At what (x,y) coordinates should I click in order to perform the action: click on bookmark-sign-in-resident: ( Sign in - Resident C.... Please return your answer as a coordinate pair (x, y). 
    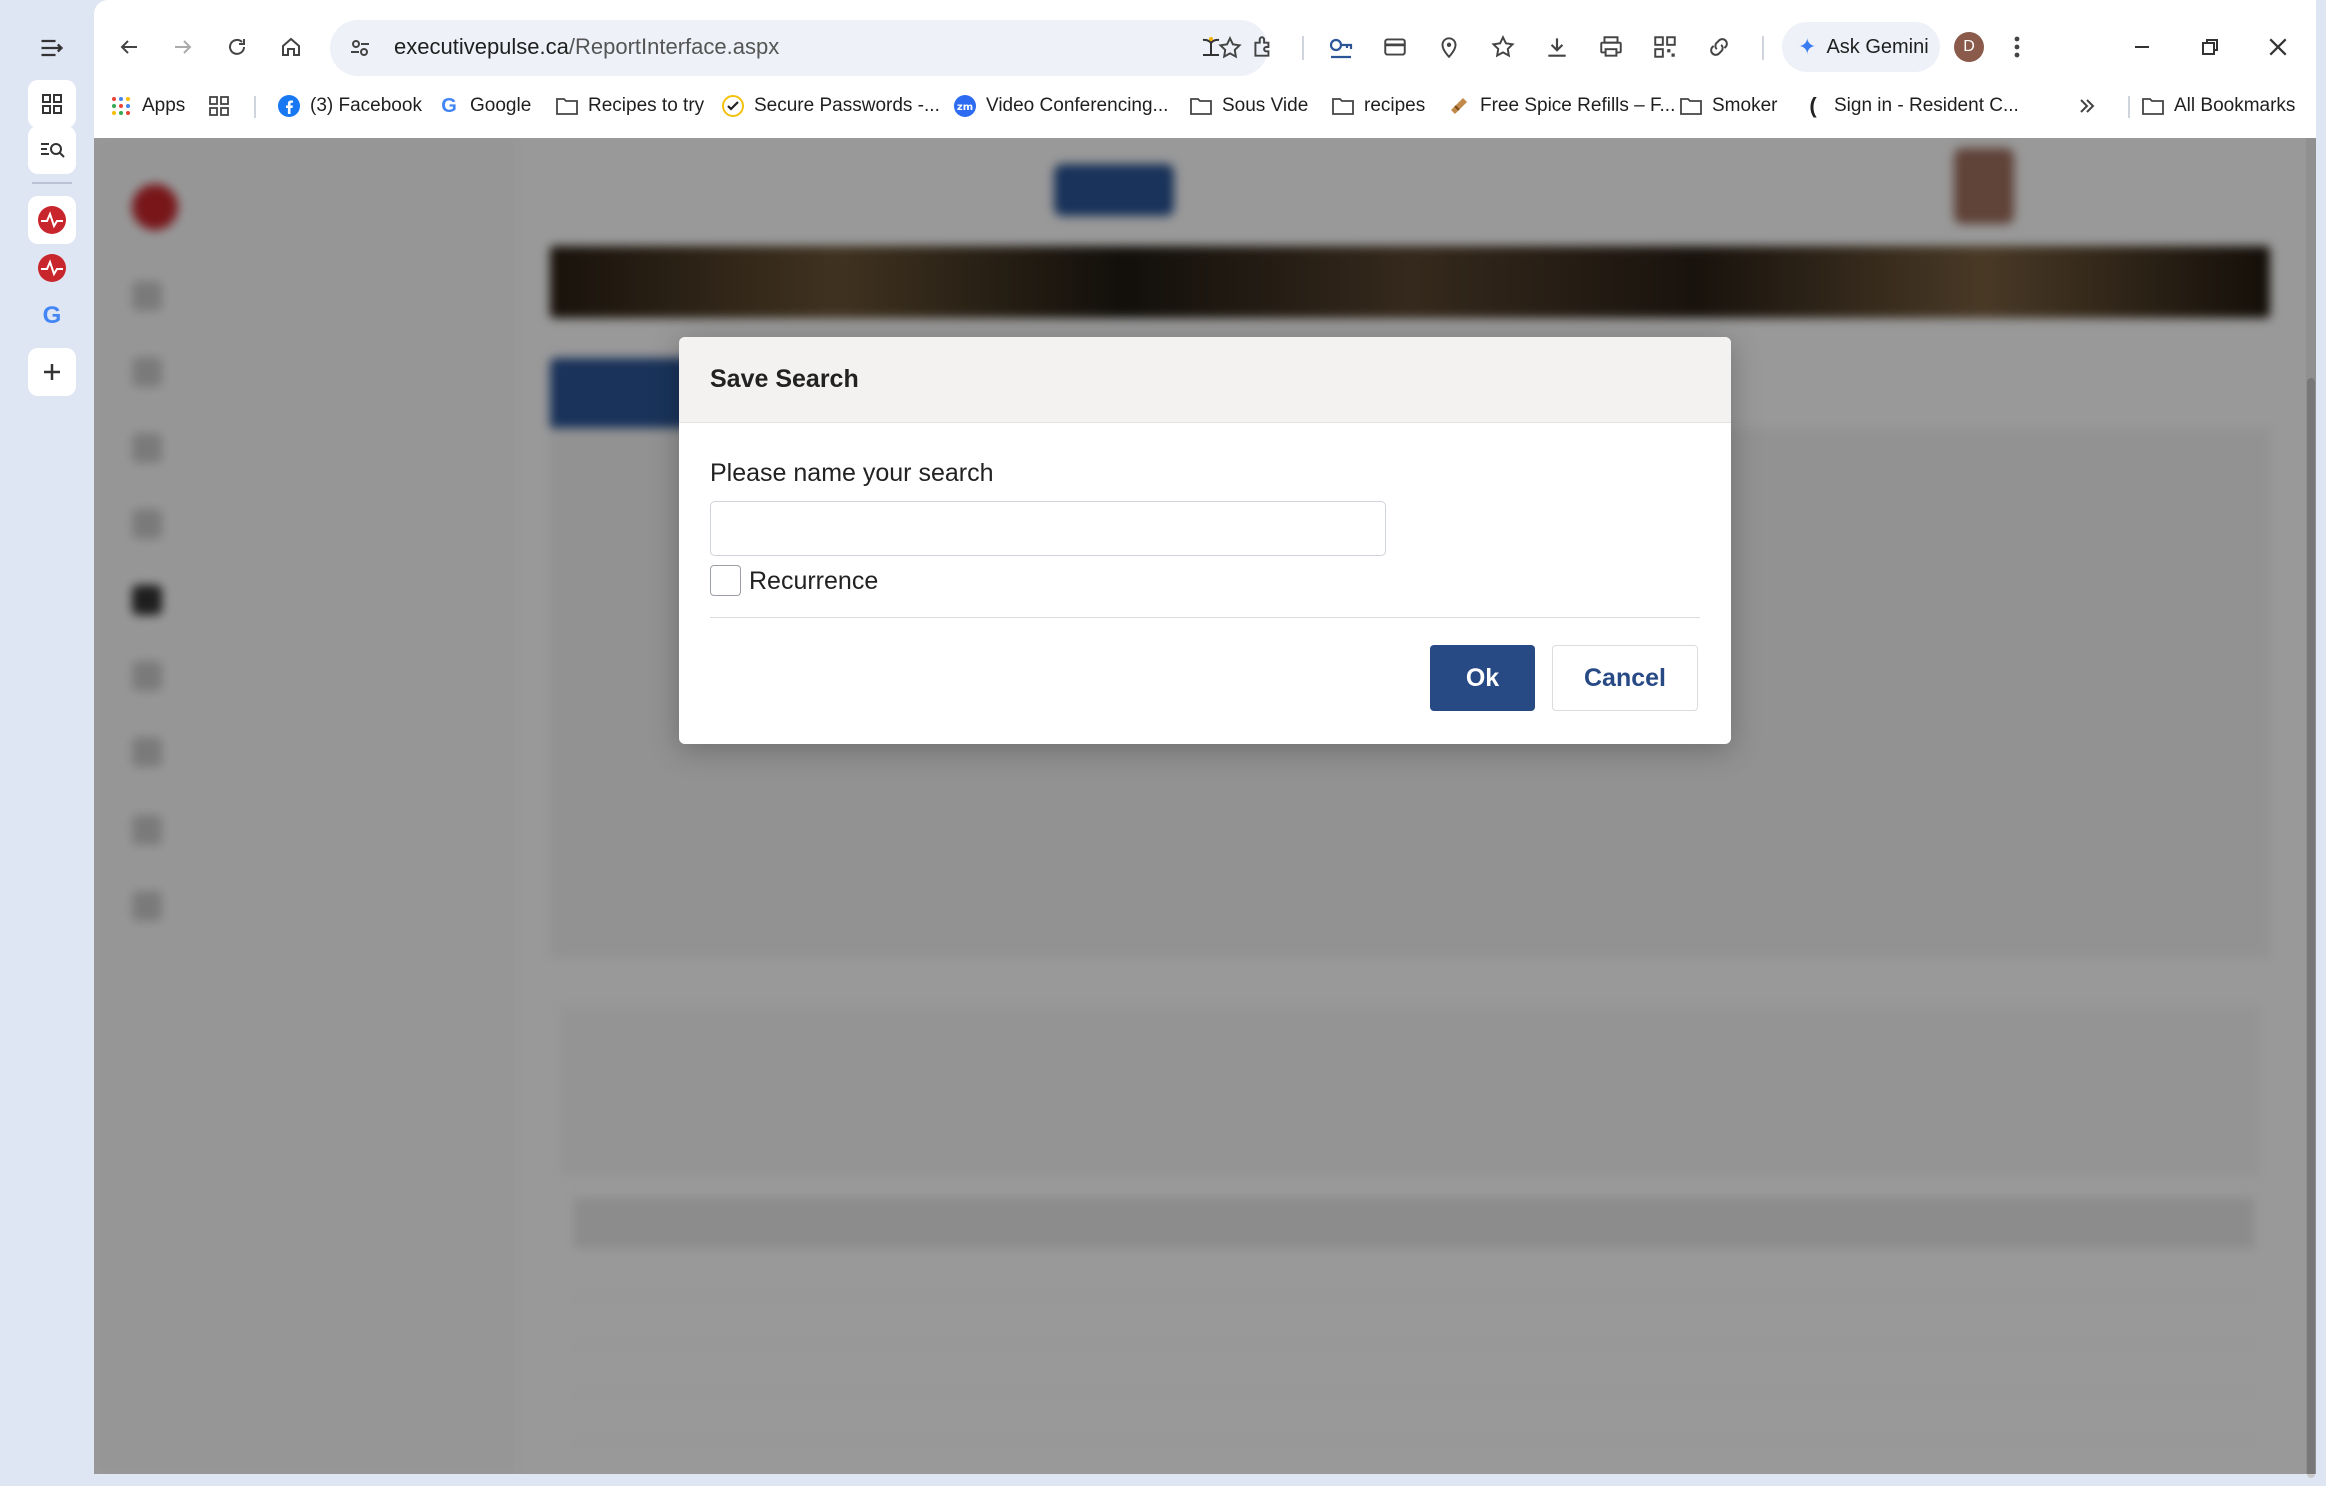
    Looking at the image, I should click on (1909, 106).